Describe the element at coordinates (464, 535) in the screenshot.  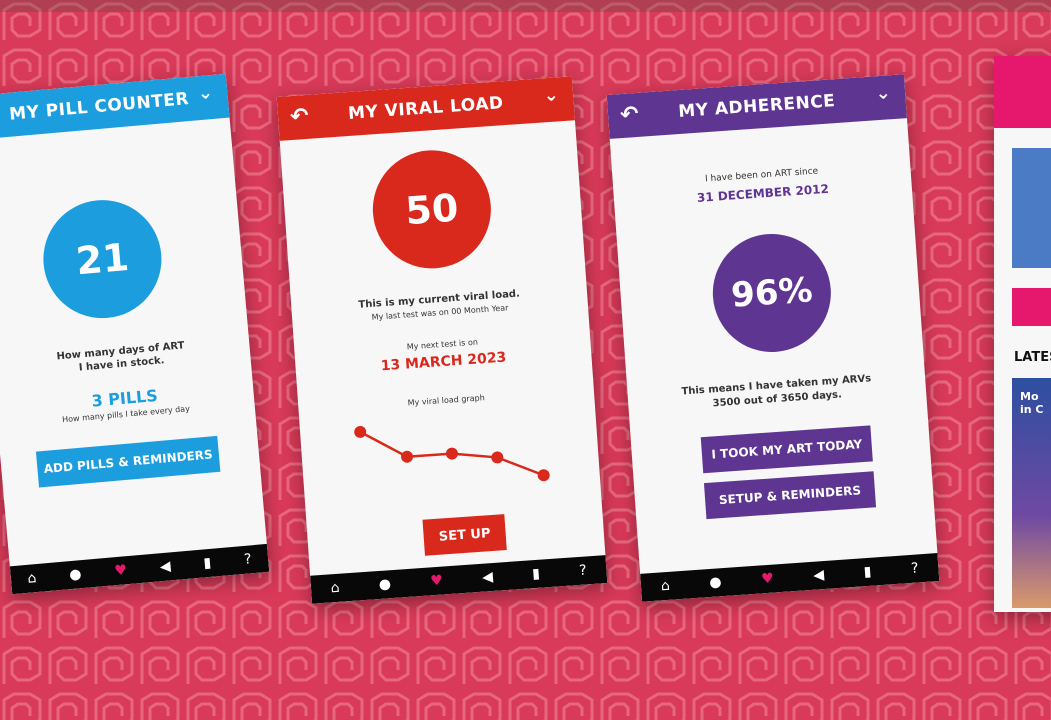
I see `set-up-button: SET UP` at that location.